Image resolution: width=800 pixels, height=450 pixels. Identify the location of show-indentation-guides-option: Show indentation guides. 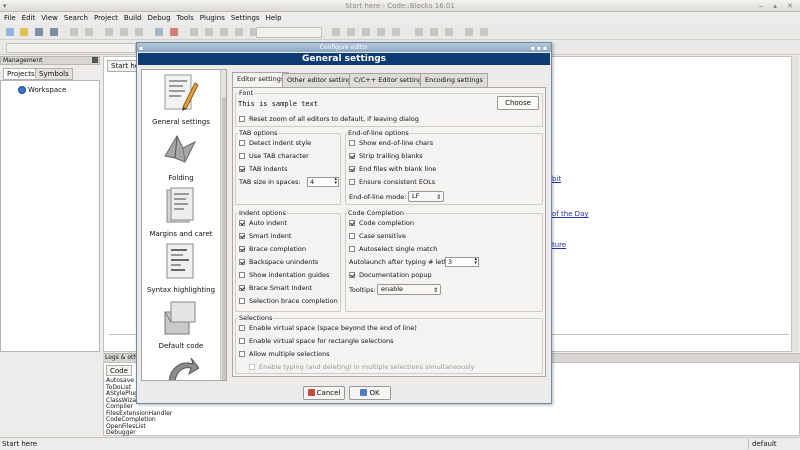
(284, 275).